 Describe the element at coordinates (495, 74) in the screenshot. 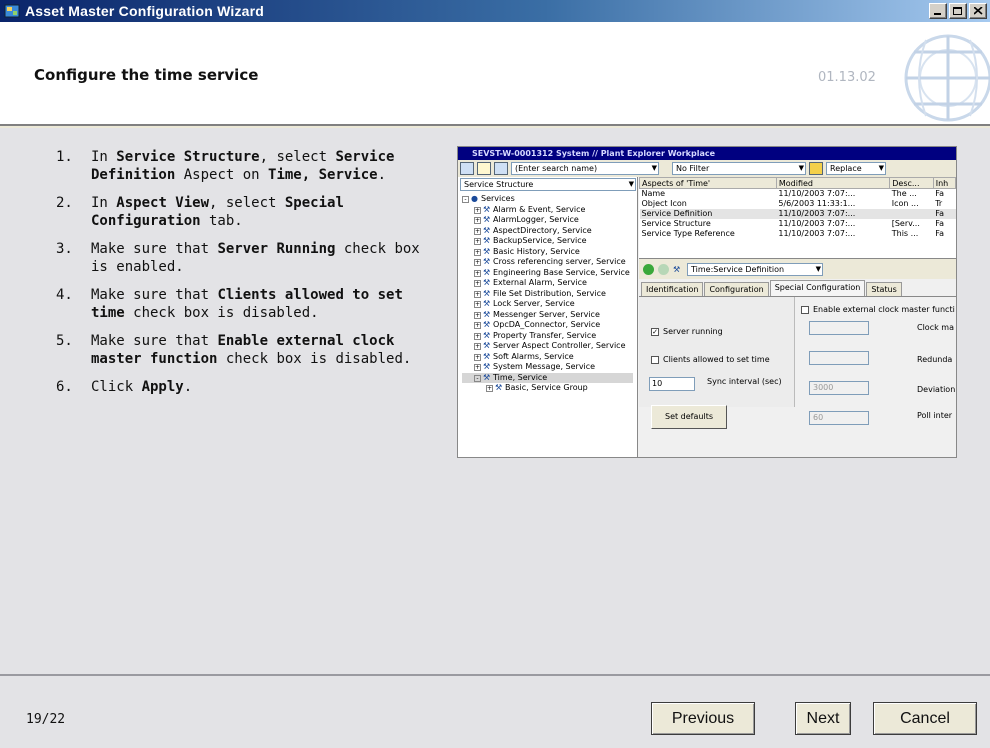

I see `wizard-header: Configure the time service 01.13.02` at that location.